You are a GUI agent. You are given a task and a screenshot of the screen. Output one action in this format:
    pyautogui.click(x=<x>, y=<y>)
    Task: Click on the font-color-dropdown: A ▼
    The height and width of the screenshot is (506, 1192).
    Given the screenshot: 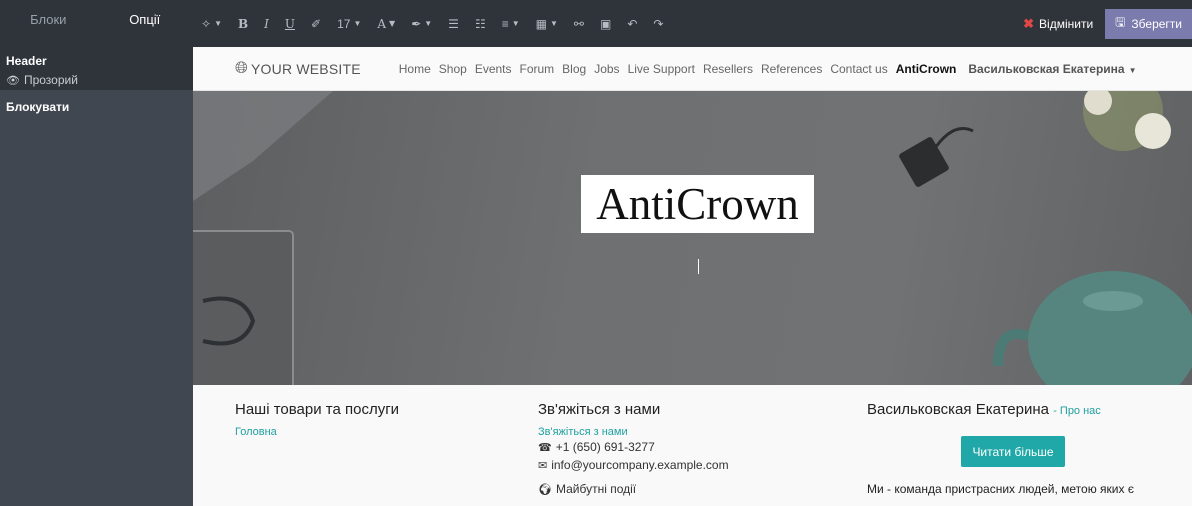 What is the action you would take?
    pyautogui.click(x=386, y=23)
    